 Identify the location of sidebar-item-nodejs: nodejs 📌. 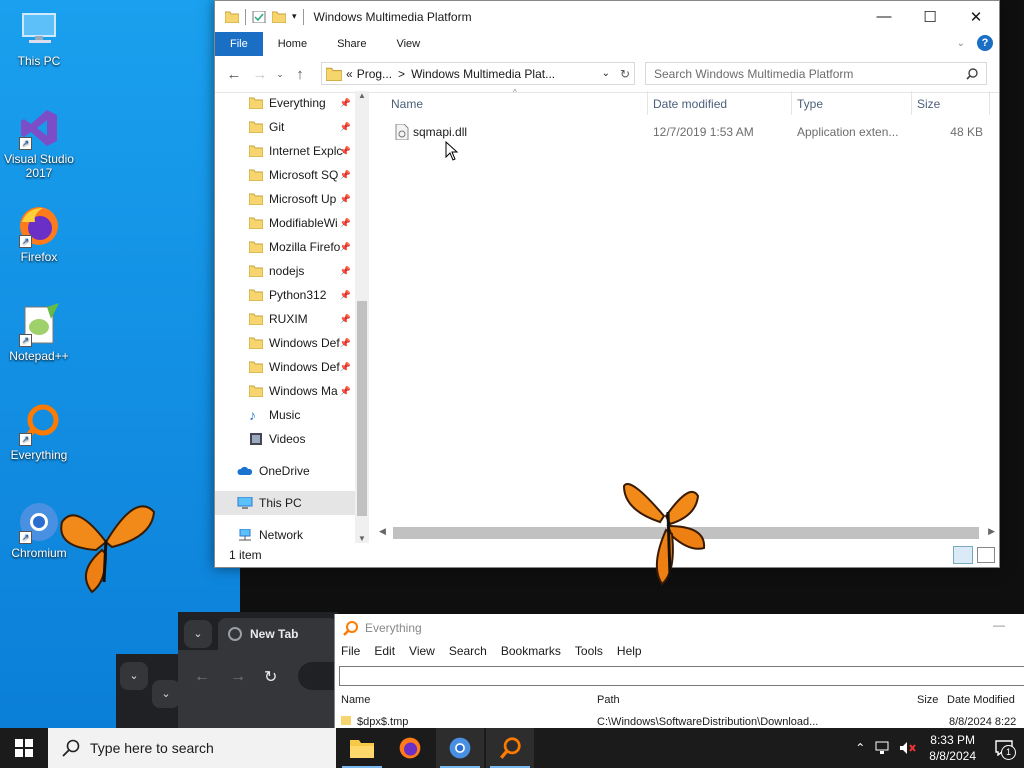
(285, 271).